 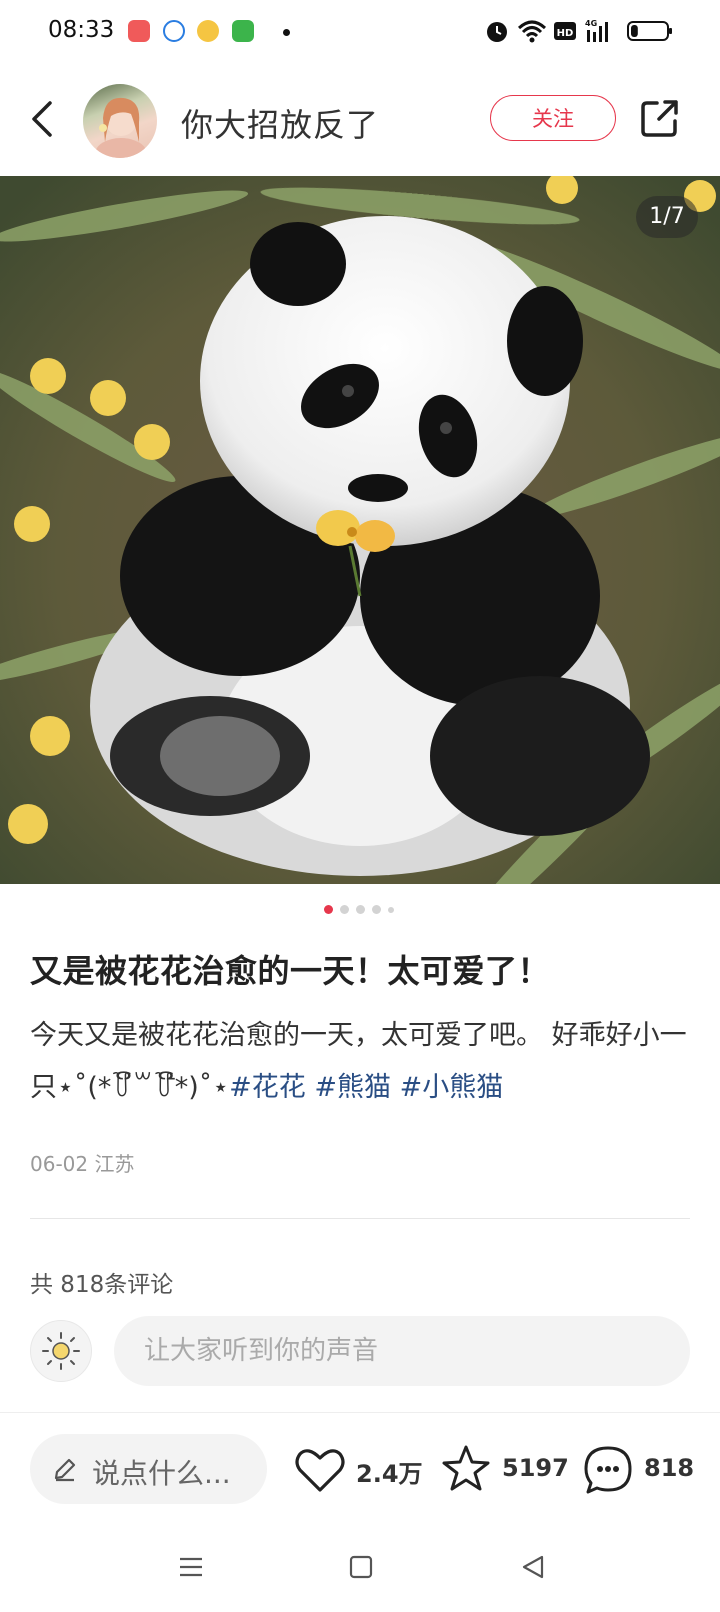 I want to click on like-button: 2.4万, so click(x=359, y=1470).